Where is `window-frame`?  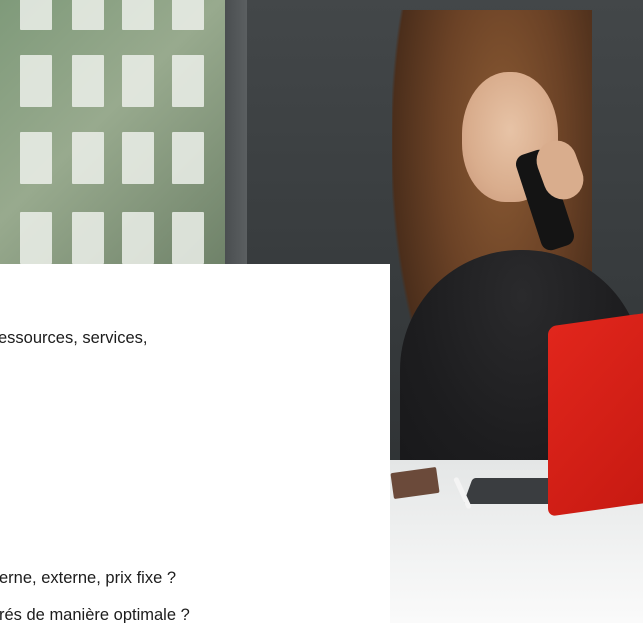 window-frame is located at coordinates (236, 132).